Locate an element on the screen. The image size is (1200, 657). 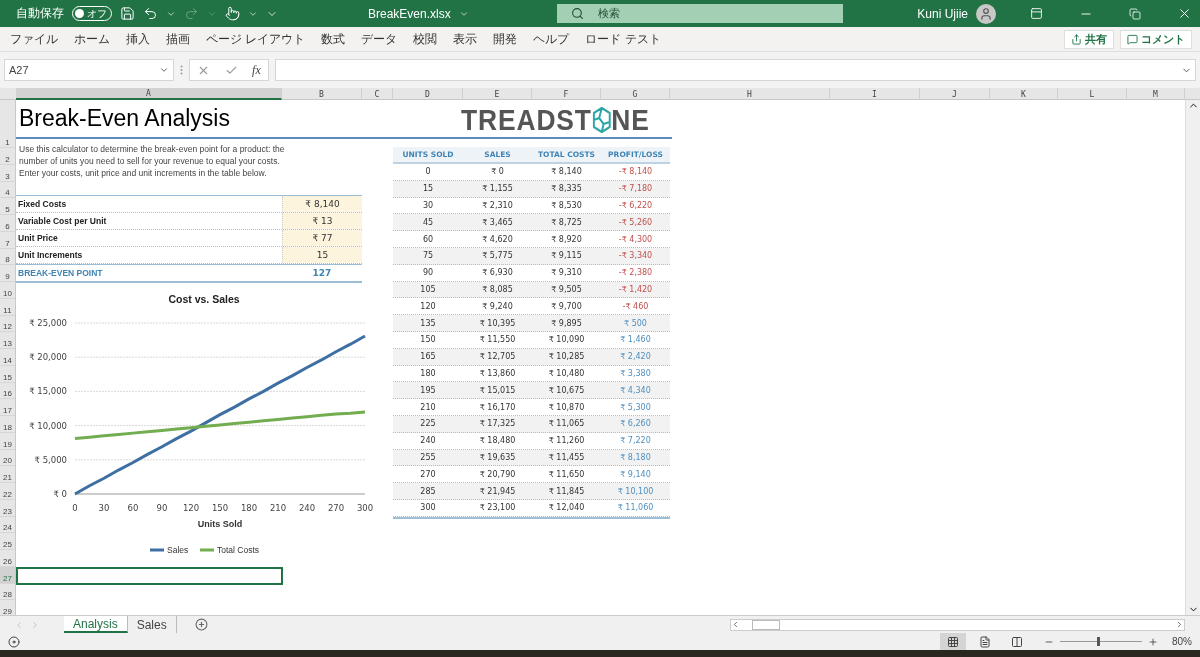
row-header: 23 is located at coordinates (7, 508).